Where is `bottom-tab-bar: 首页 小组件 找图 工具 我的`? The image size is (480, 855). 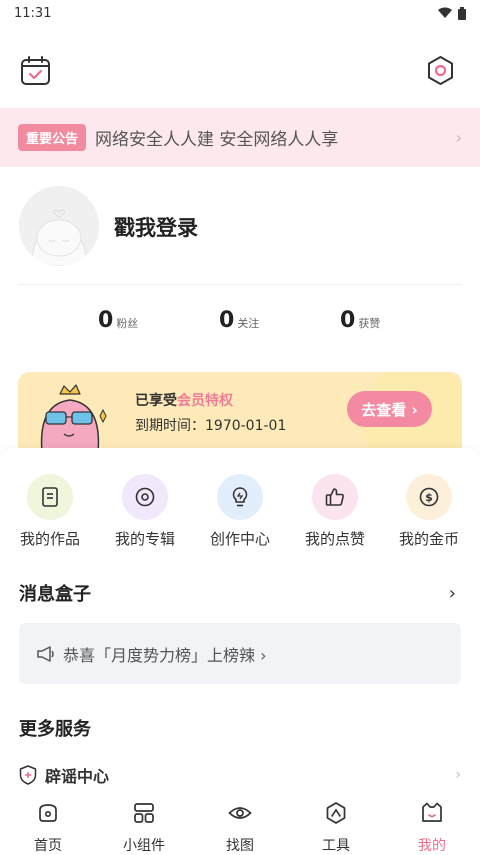
bottom-tab-bar: 首页 小组件 找图 工具 我的 is located at coordinates (240, 825).